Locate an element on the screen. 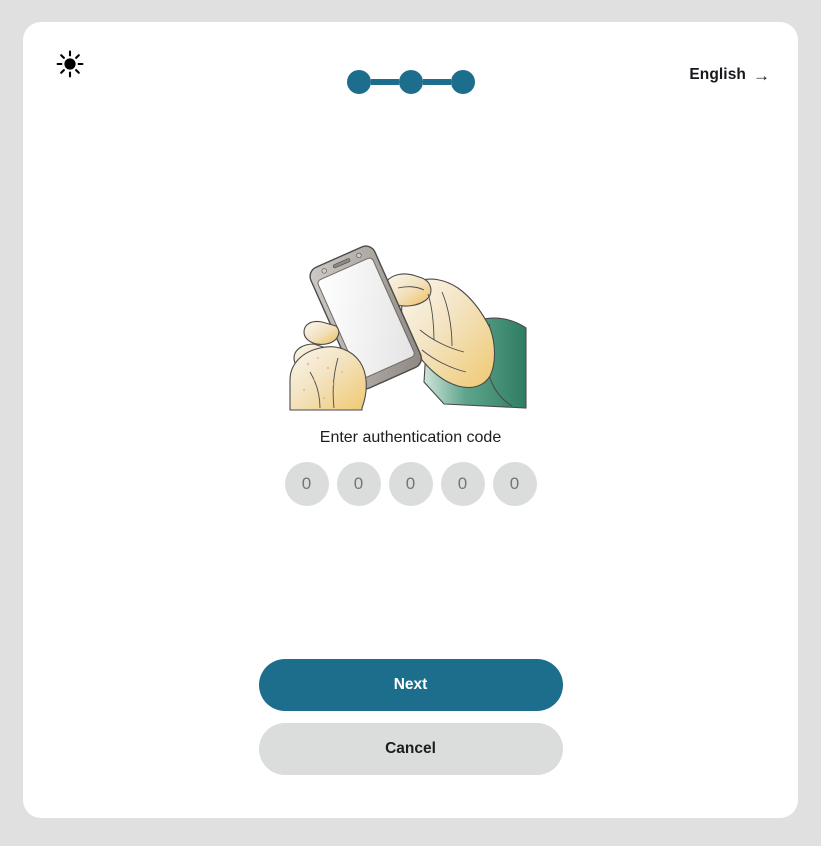  brightness-toggle-button is located at coordinates (70, 64).